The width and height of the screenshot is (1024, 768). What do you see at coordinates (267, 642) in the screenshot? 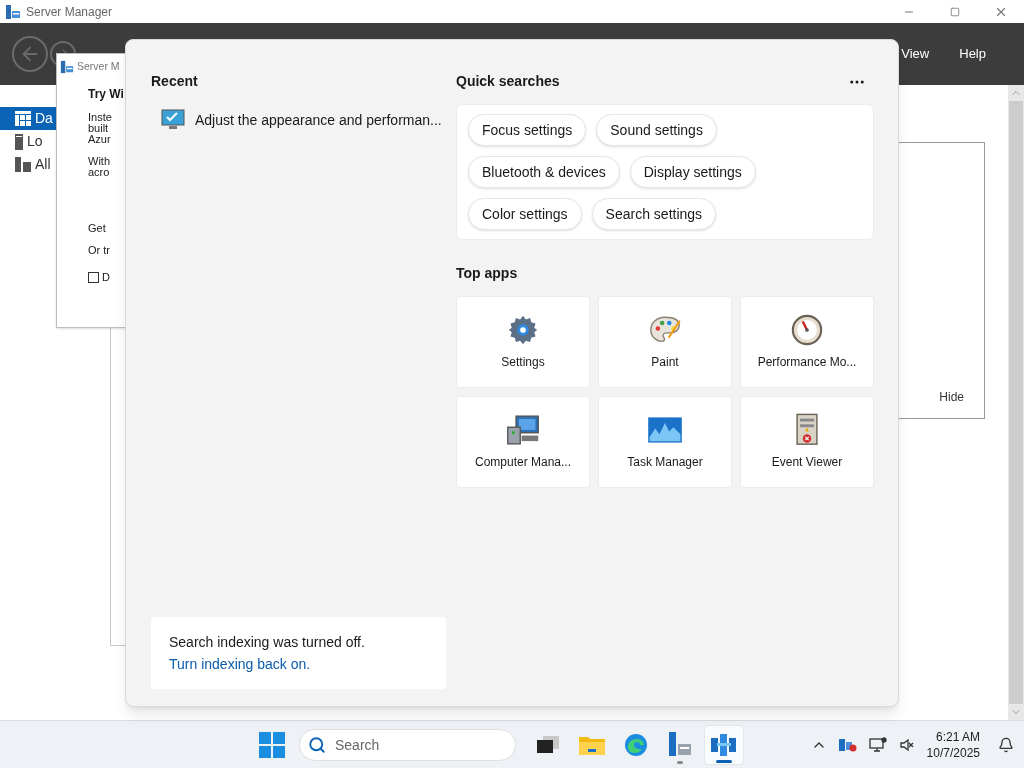
I see `notice-text: Search indexing was turned off.` at bounding box center [267, 642].